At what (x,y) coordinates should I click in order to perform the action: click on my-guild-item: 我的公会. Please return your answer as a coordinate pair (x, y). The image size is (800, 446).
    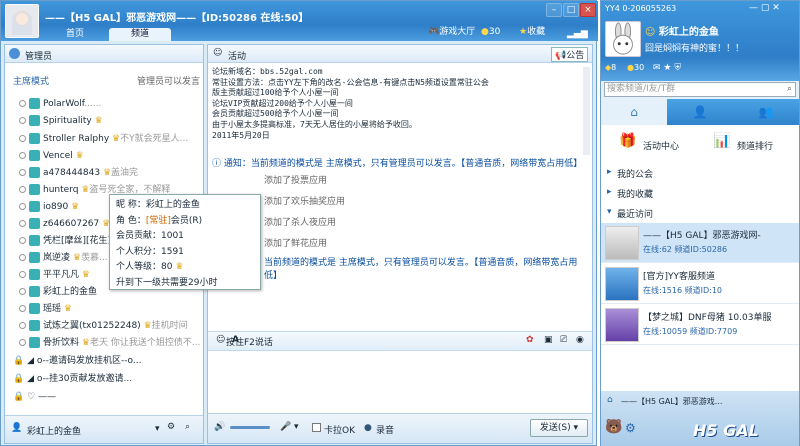
    Looking at the image, I should click on (635, 173).